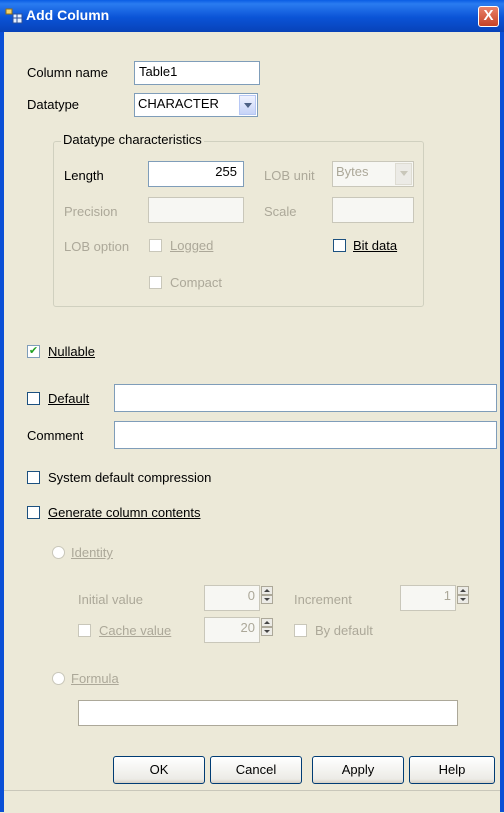 Image resolution: width=504 pixels, height=813 pixels. I want to click on initial-value-input: 0, so click(232, 598).